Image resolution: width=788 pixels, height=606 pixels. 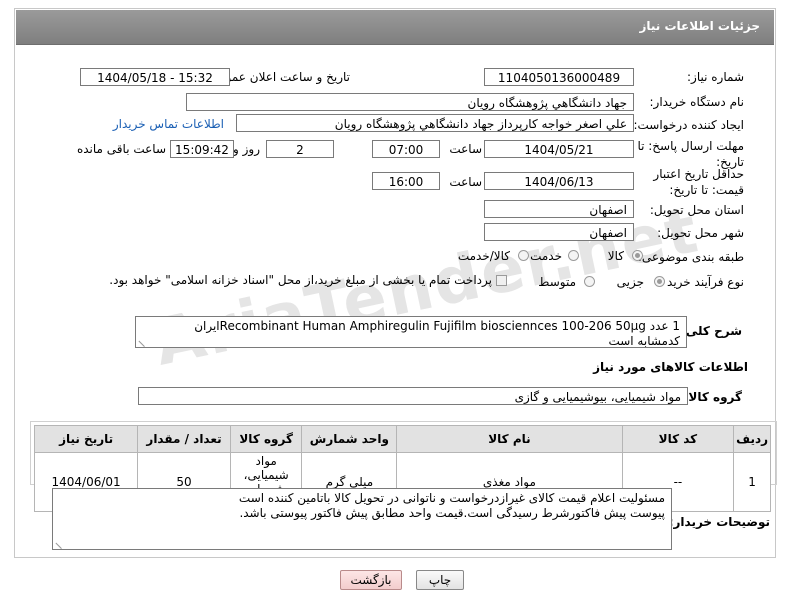 What do you see at coordinates (698, 182) in the screenshot?
I see `validity-label: حداقل تاریخ اعتبار قیمت: تا تاریخ:` at bounding box center [698, 182].